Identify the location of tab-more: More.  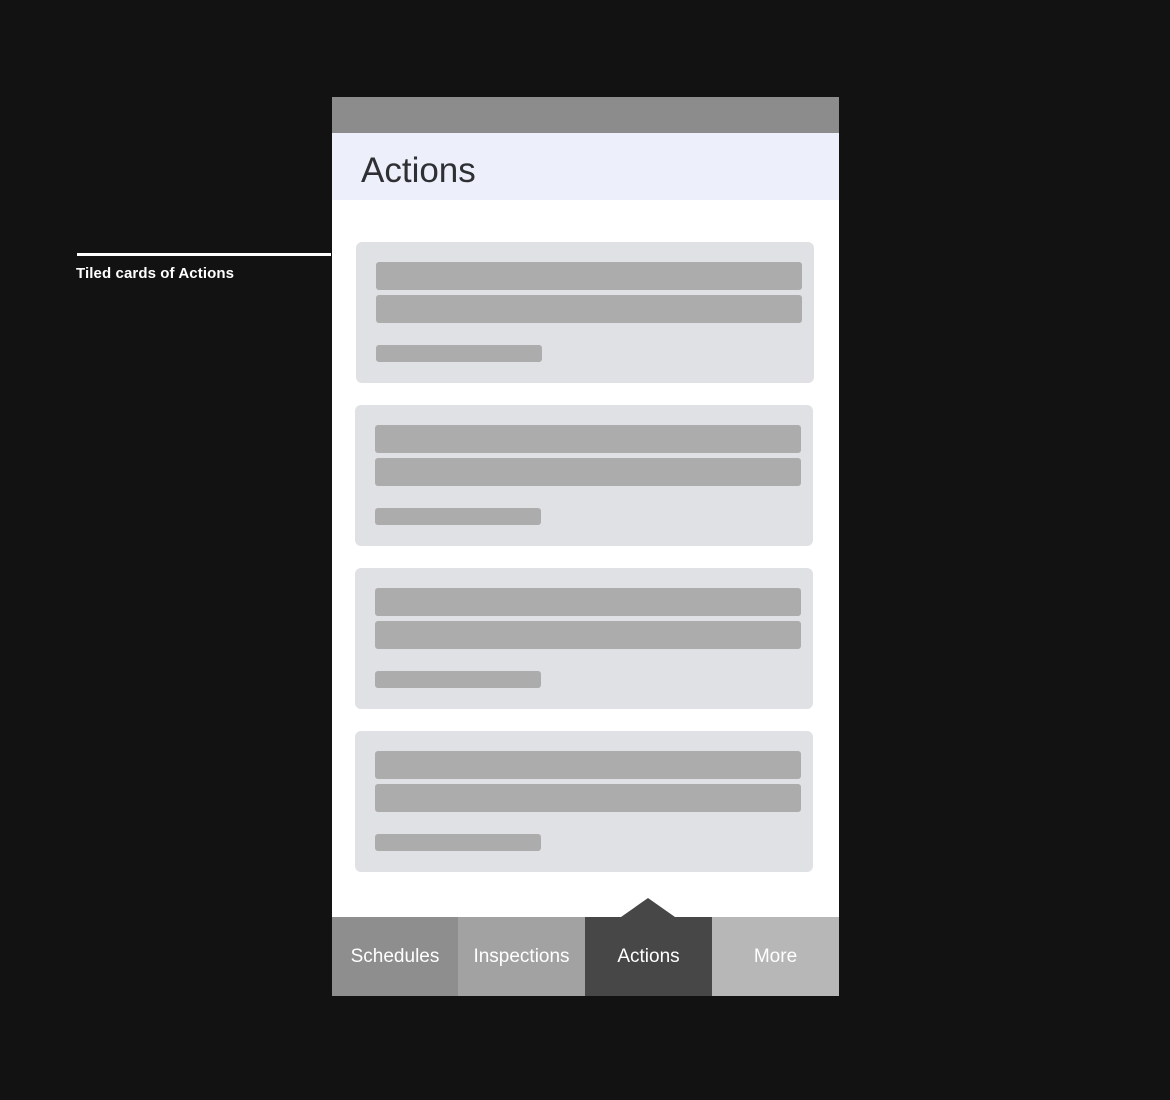
(775, 956).